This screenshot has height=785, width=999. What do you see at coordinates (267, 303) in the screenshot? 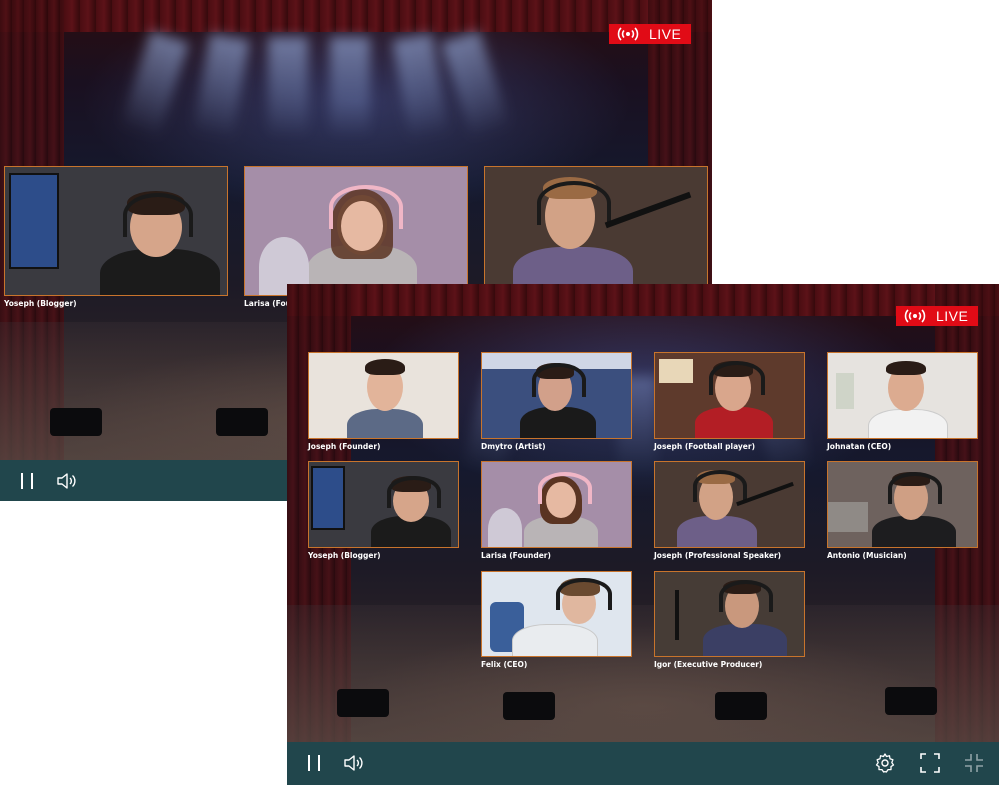
I see `participant-name: Larisa (Fou` at bounding box center [267, 303].